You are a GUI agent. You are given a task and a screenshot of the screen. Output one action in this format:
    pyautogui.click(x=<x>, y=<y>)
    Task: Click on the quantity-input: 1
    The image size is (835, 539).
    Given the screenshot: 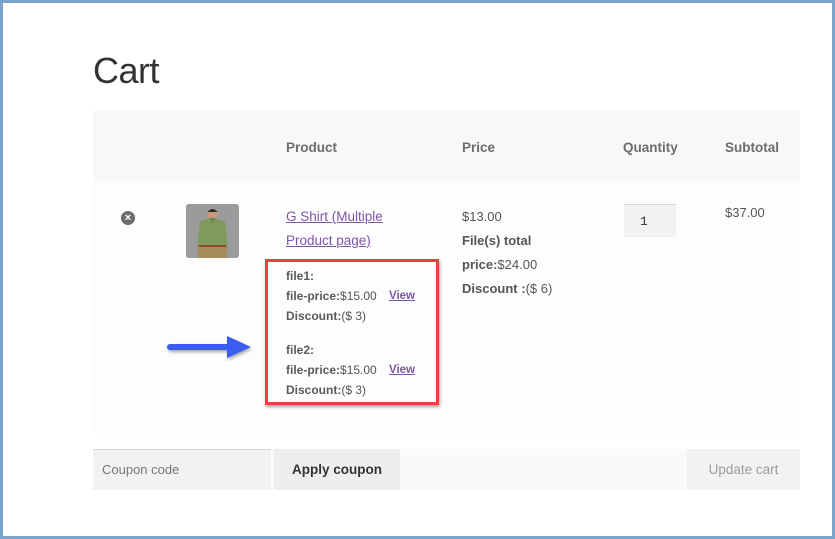 What is the action you would take?
    pyautogui.click(x=650, y=220)
    